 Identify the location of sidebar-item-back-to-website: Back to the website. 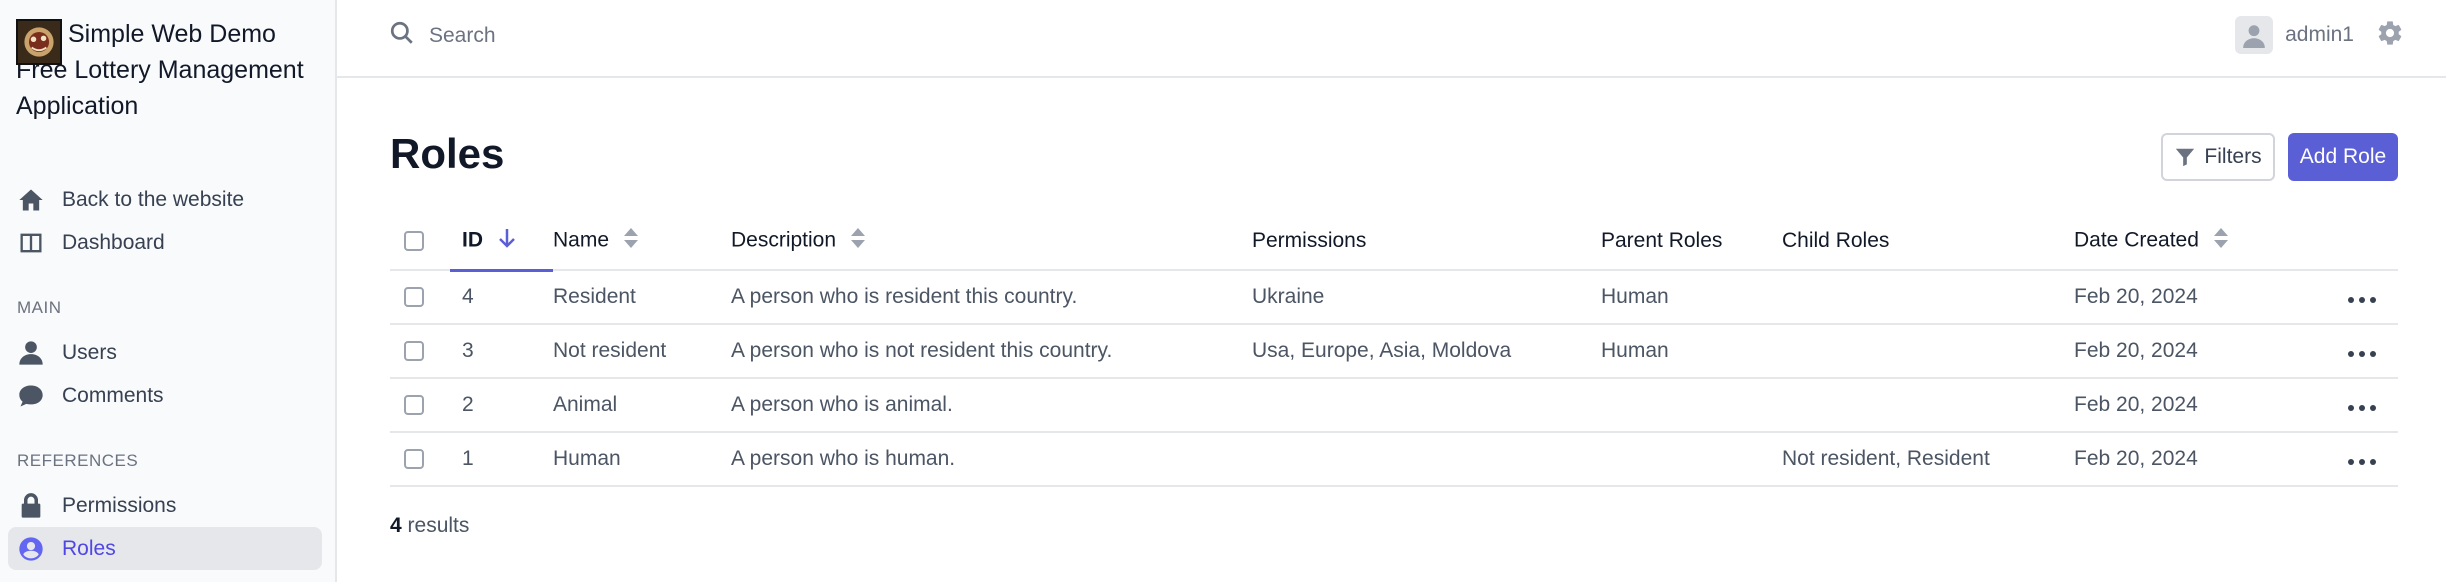
(165, 199).